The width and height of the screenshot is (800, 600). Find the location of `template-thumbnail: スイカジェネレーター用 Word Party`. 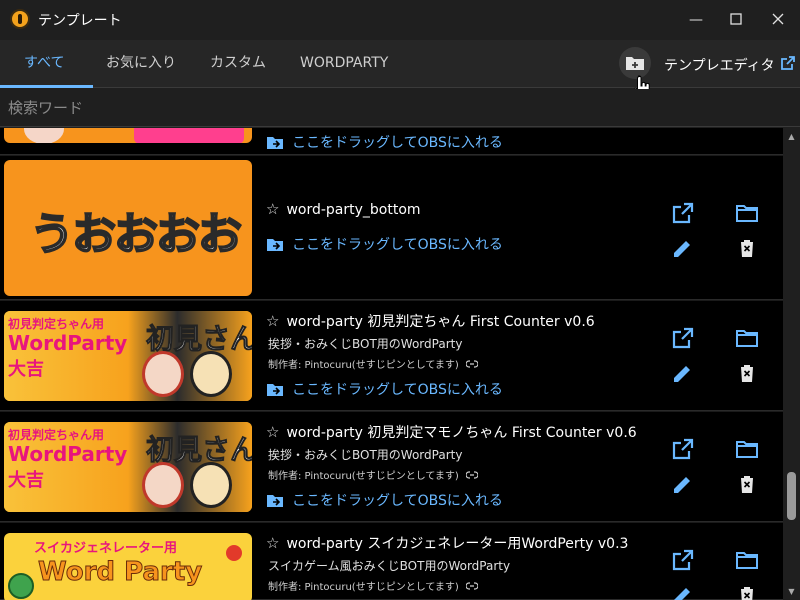

template-thumbnail: スイカジェネレーター用 Word Party is located at coordinates (128, 566).